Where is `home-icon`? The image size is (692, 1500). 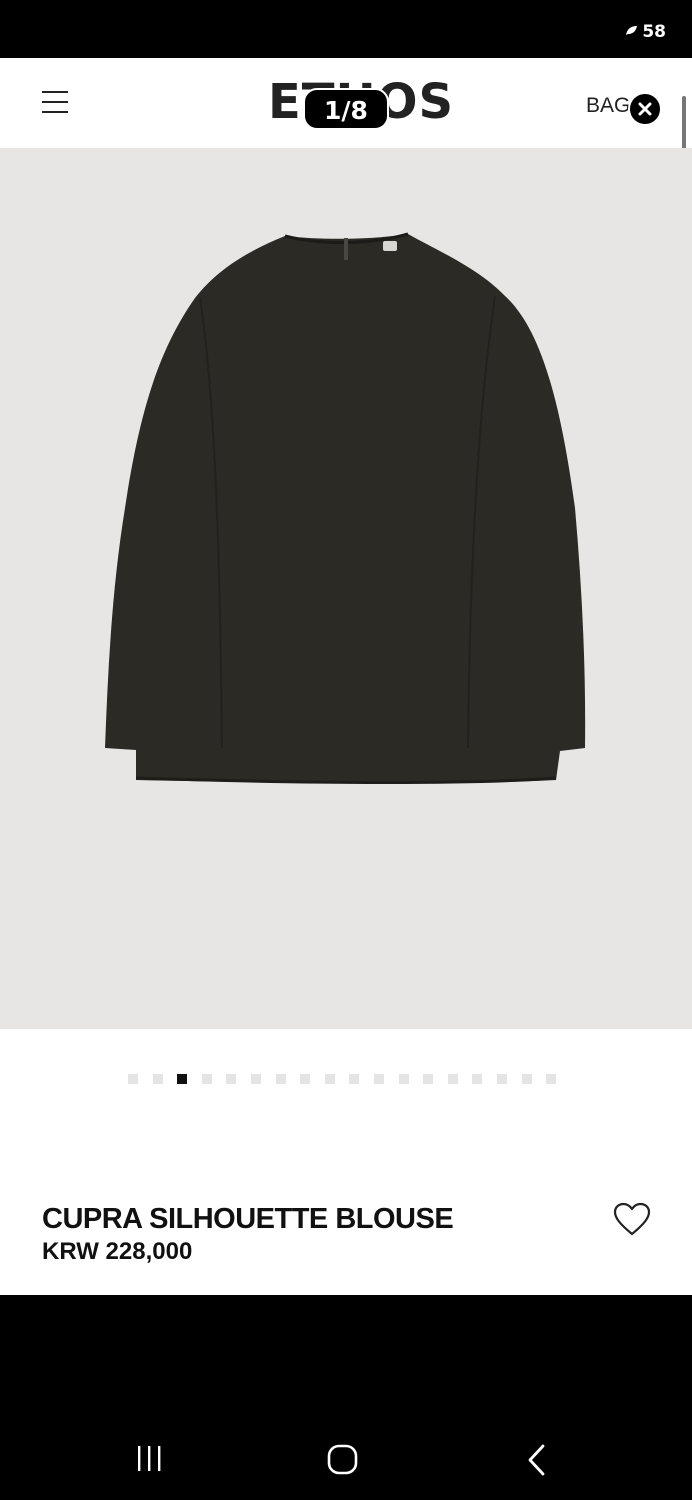
home-icon is located at coordinates (342, 1459).